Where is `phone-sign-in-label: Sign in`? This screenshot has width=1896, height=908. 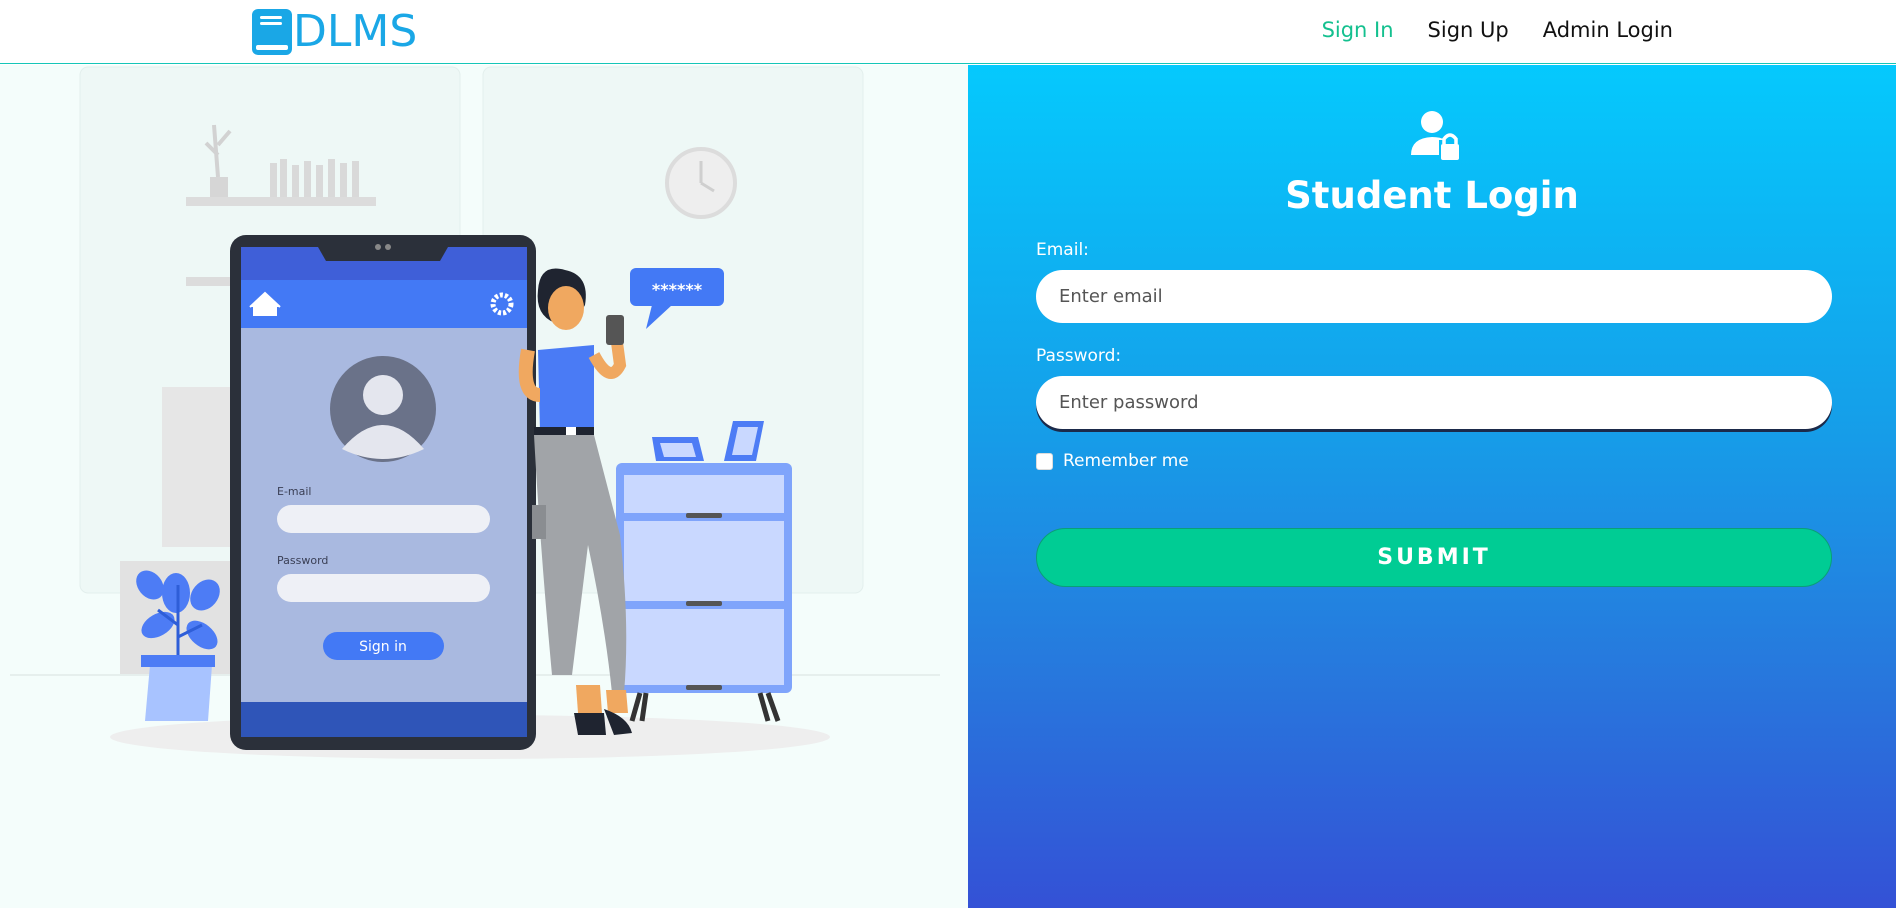
phone-sign-in-label: Sign in is located at coordinates (383, 647).